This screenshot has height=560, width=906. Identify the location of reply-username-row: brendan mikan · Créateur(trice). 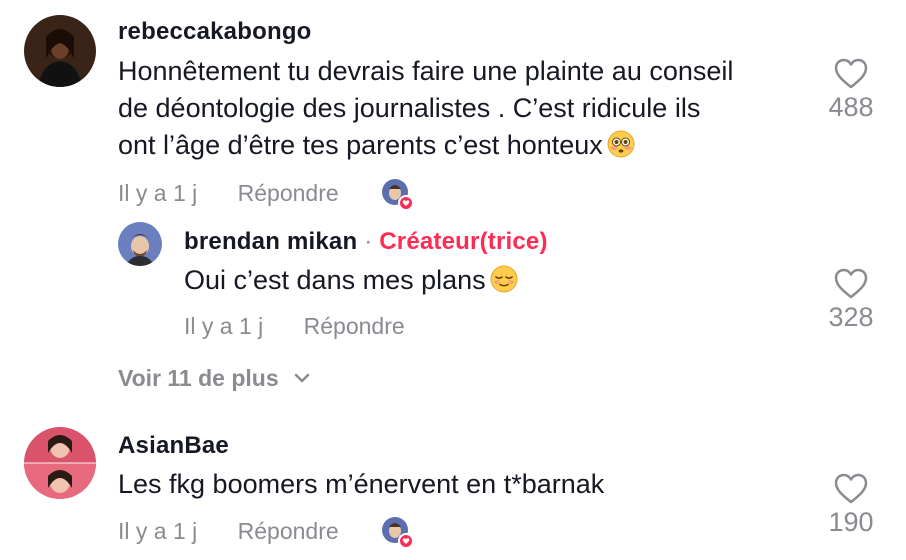
(366, 242).